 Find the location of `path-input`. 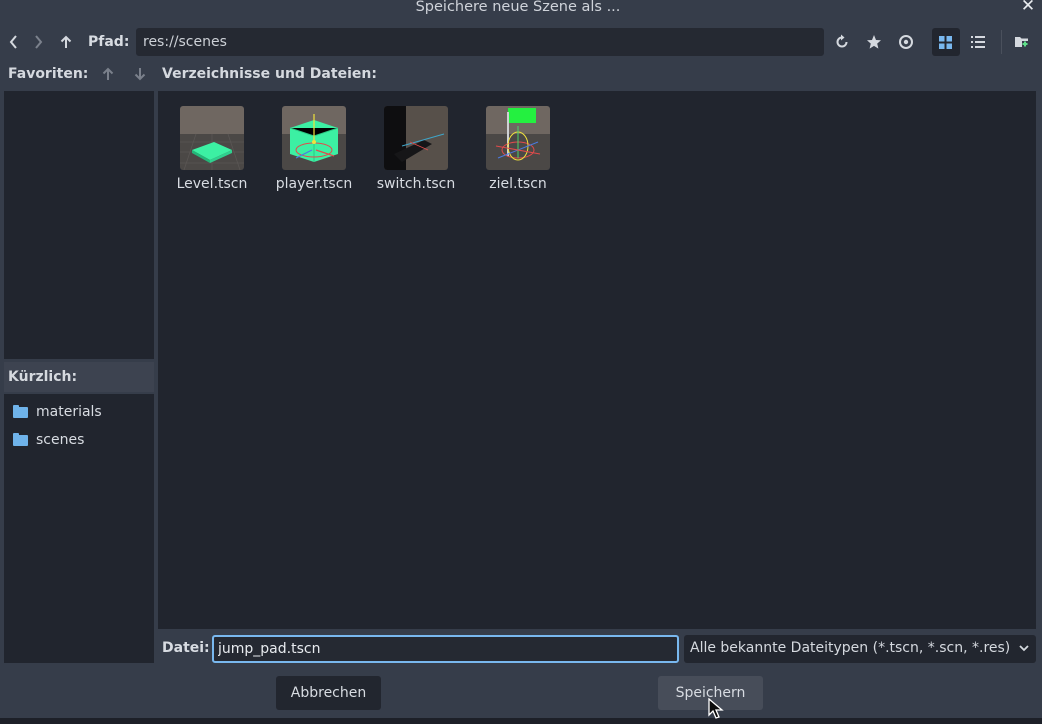

path-input is located at coordinates (480, 42).